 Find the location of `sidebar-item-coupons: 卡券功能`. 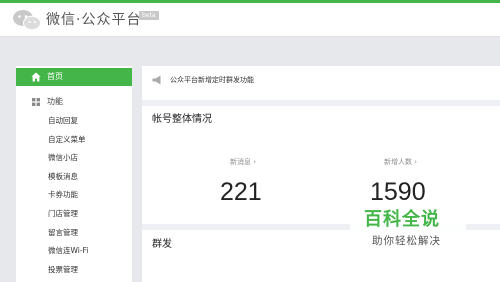

sidebar-item-coupons: 卡券功能 is located at coordinates (74, 195).